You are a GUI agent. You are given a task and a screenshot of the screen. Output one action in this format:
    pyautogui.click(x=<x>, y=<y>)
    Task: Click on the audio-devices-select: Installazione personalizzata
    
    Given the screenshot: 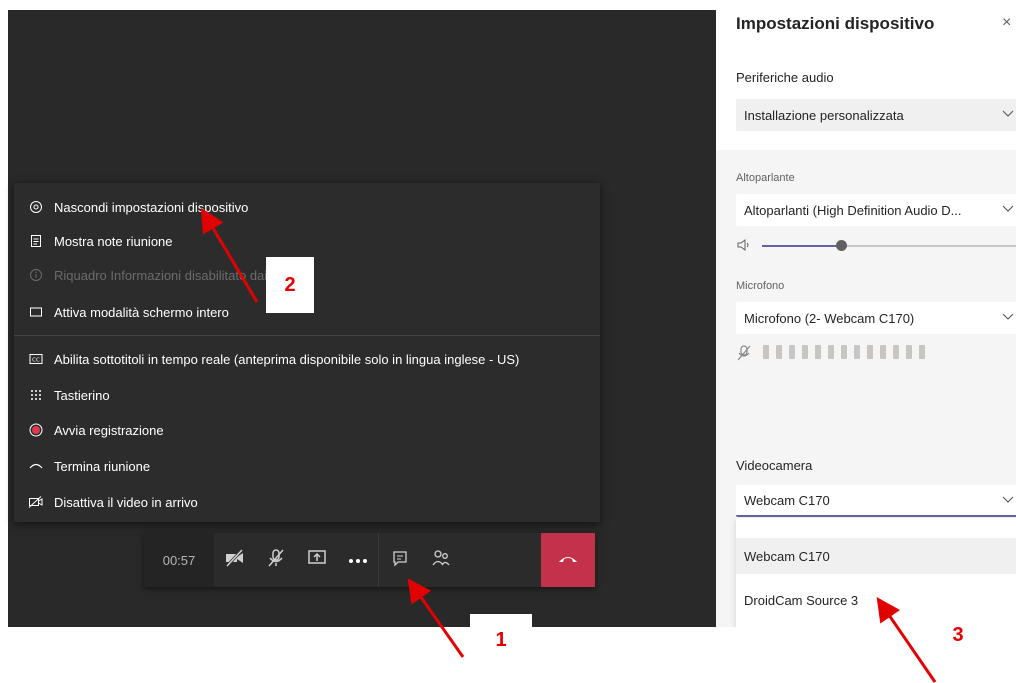 What is the action you would take?
    pyautogui.click(x=876, y=115)
    